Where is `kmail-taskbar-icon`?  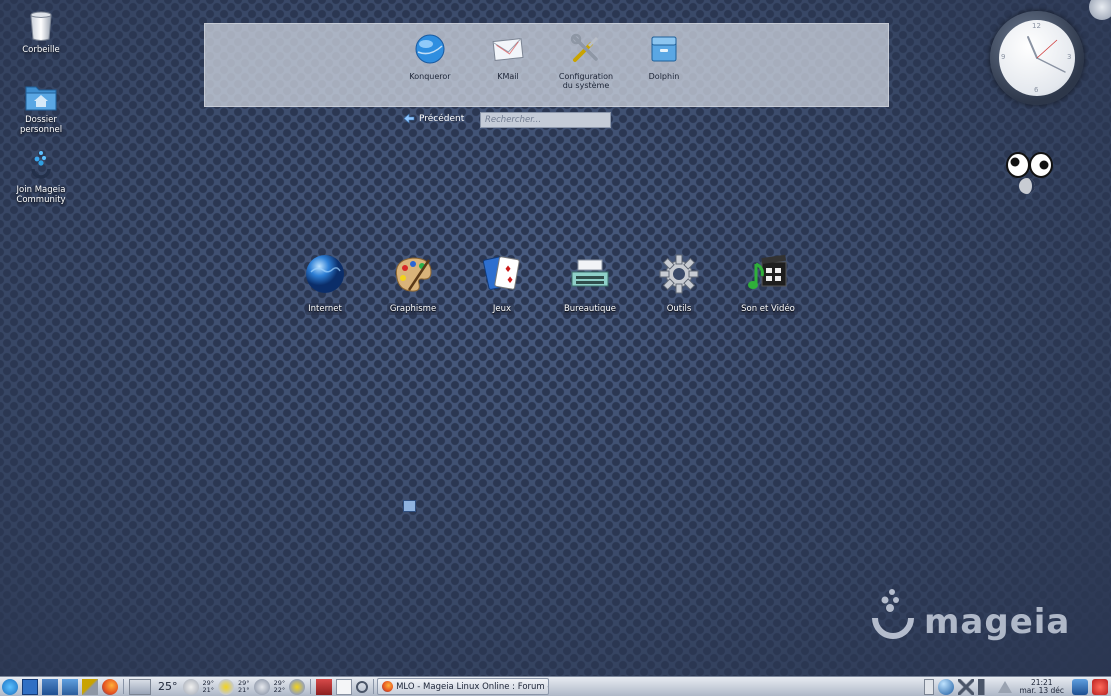
kmail-taskbar-icon is located at coordinates (70, 686).